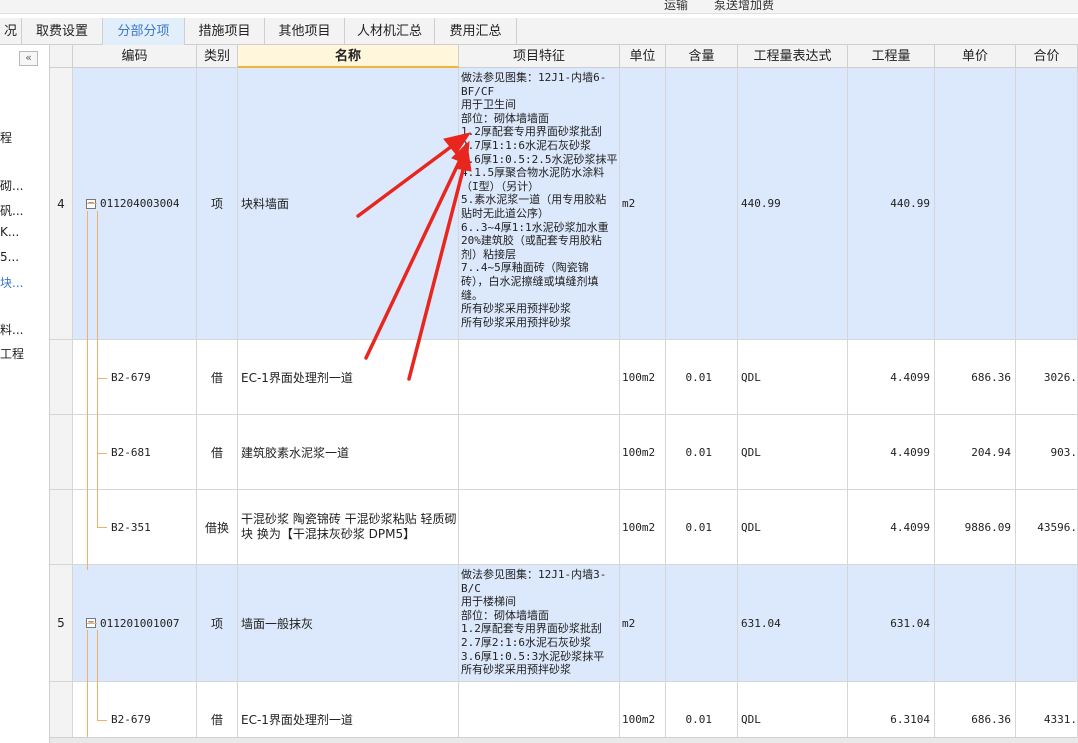  Describe the element at coordinates (11, 31) in the screenshot. I see `tab-overview: 况` at that location.